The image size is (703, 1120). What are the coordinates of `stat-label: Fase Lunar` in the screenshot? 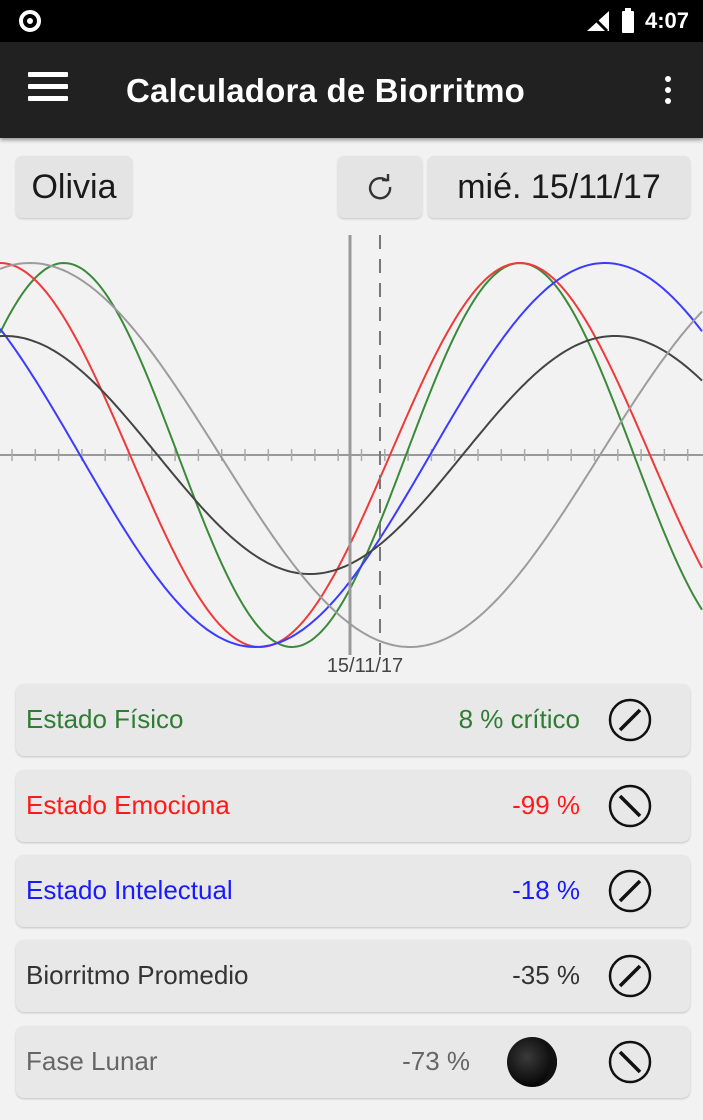 It's located at (92, 1061).